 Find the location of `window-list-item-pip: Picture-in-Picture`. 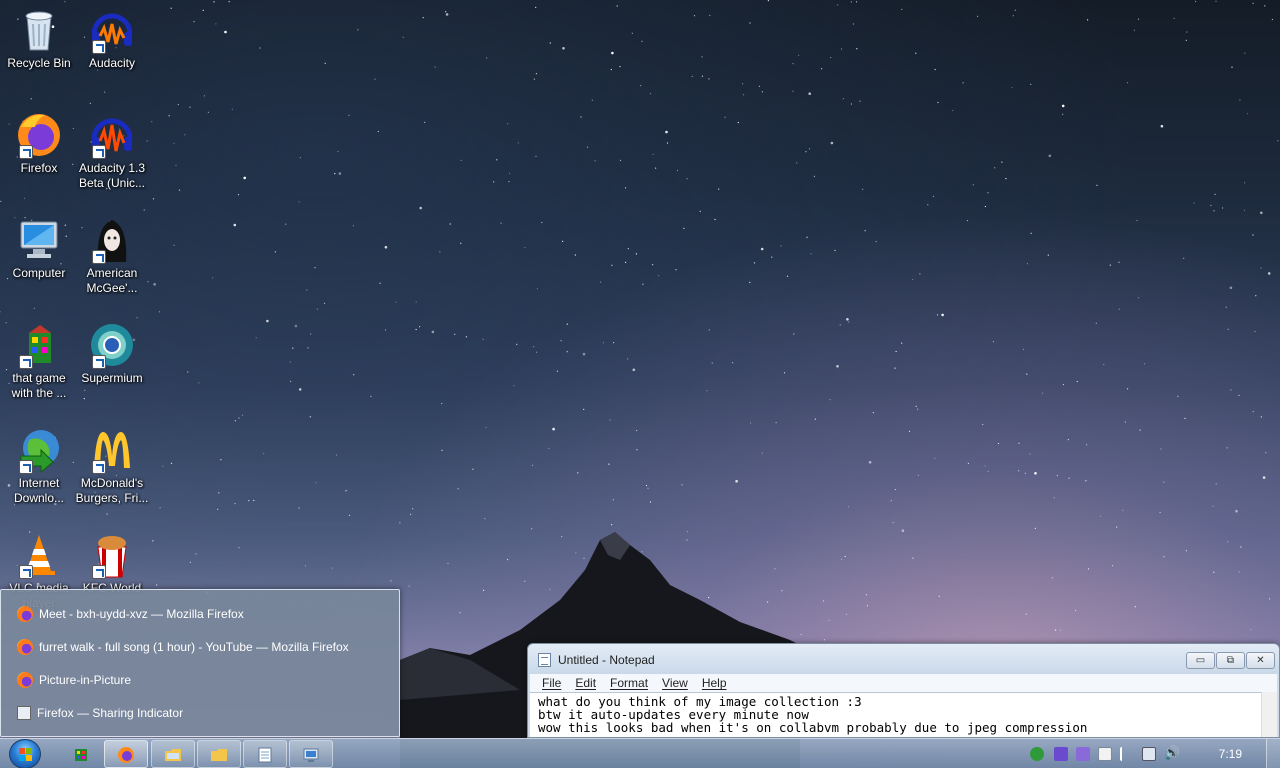

window-list-item-pip: Picture-in-Picture is located at coordinates (202, 680).